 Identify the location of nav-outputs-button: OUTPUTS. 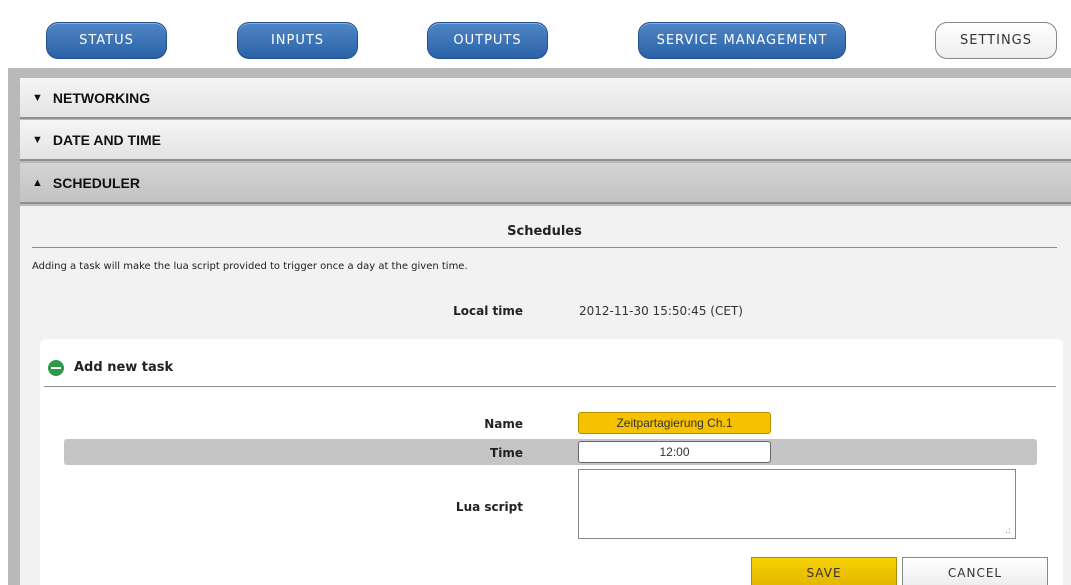
(487, 40).